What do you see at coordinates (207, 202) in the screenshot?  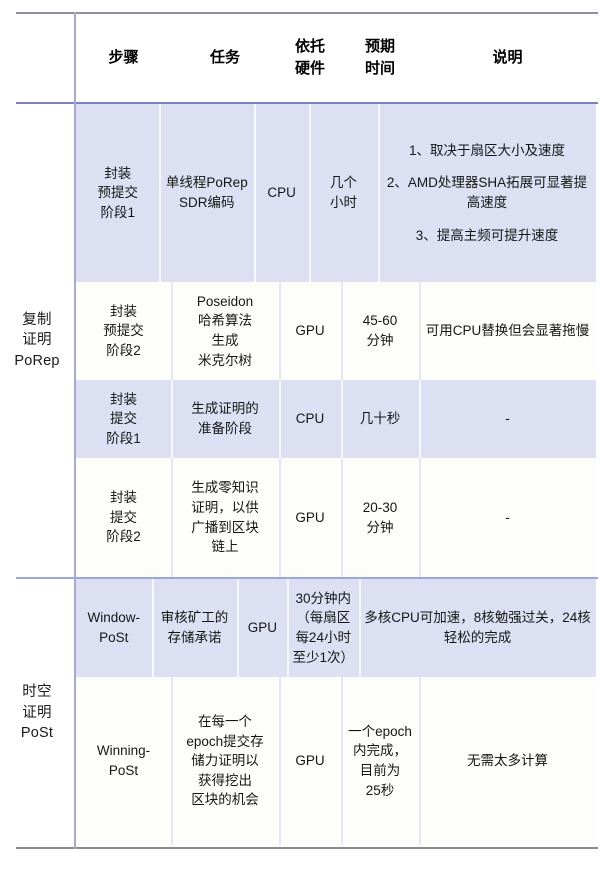 I see `cell-line: SDR编码` at bounding box center [207, 202].